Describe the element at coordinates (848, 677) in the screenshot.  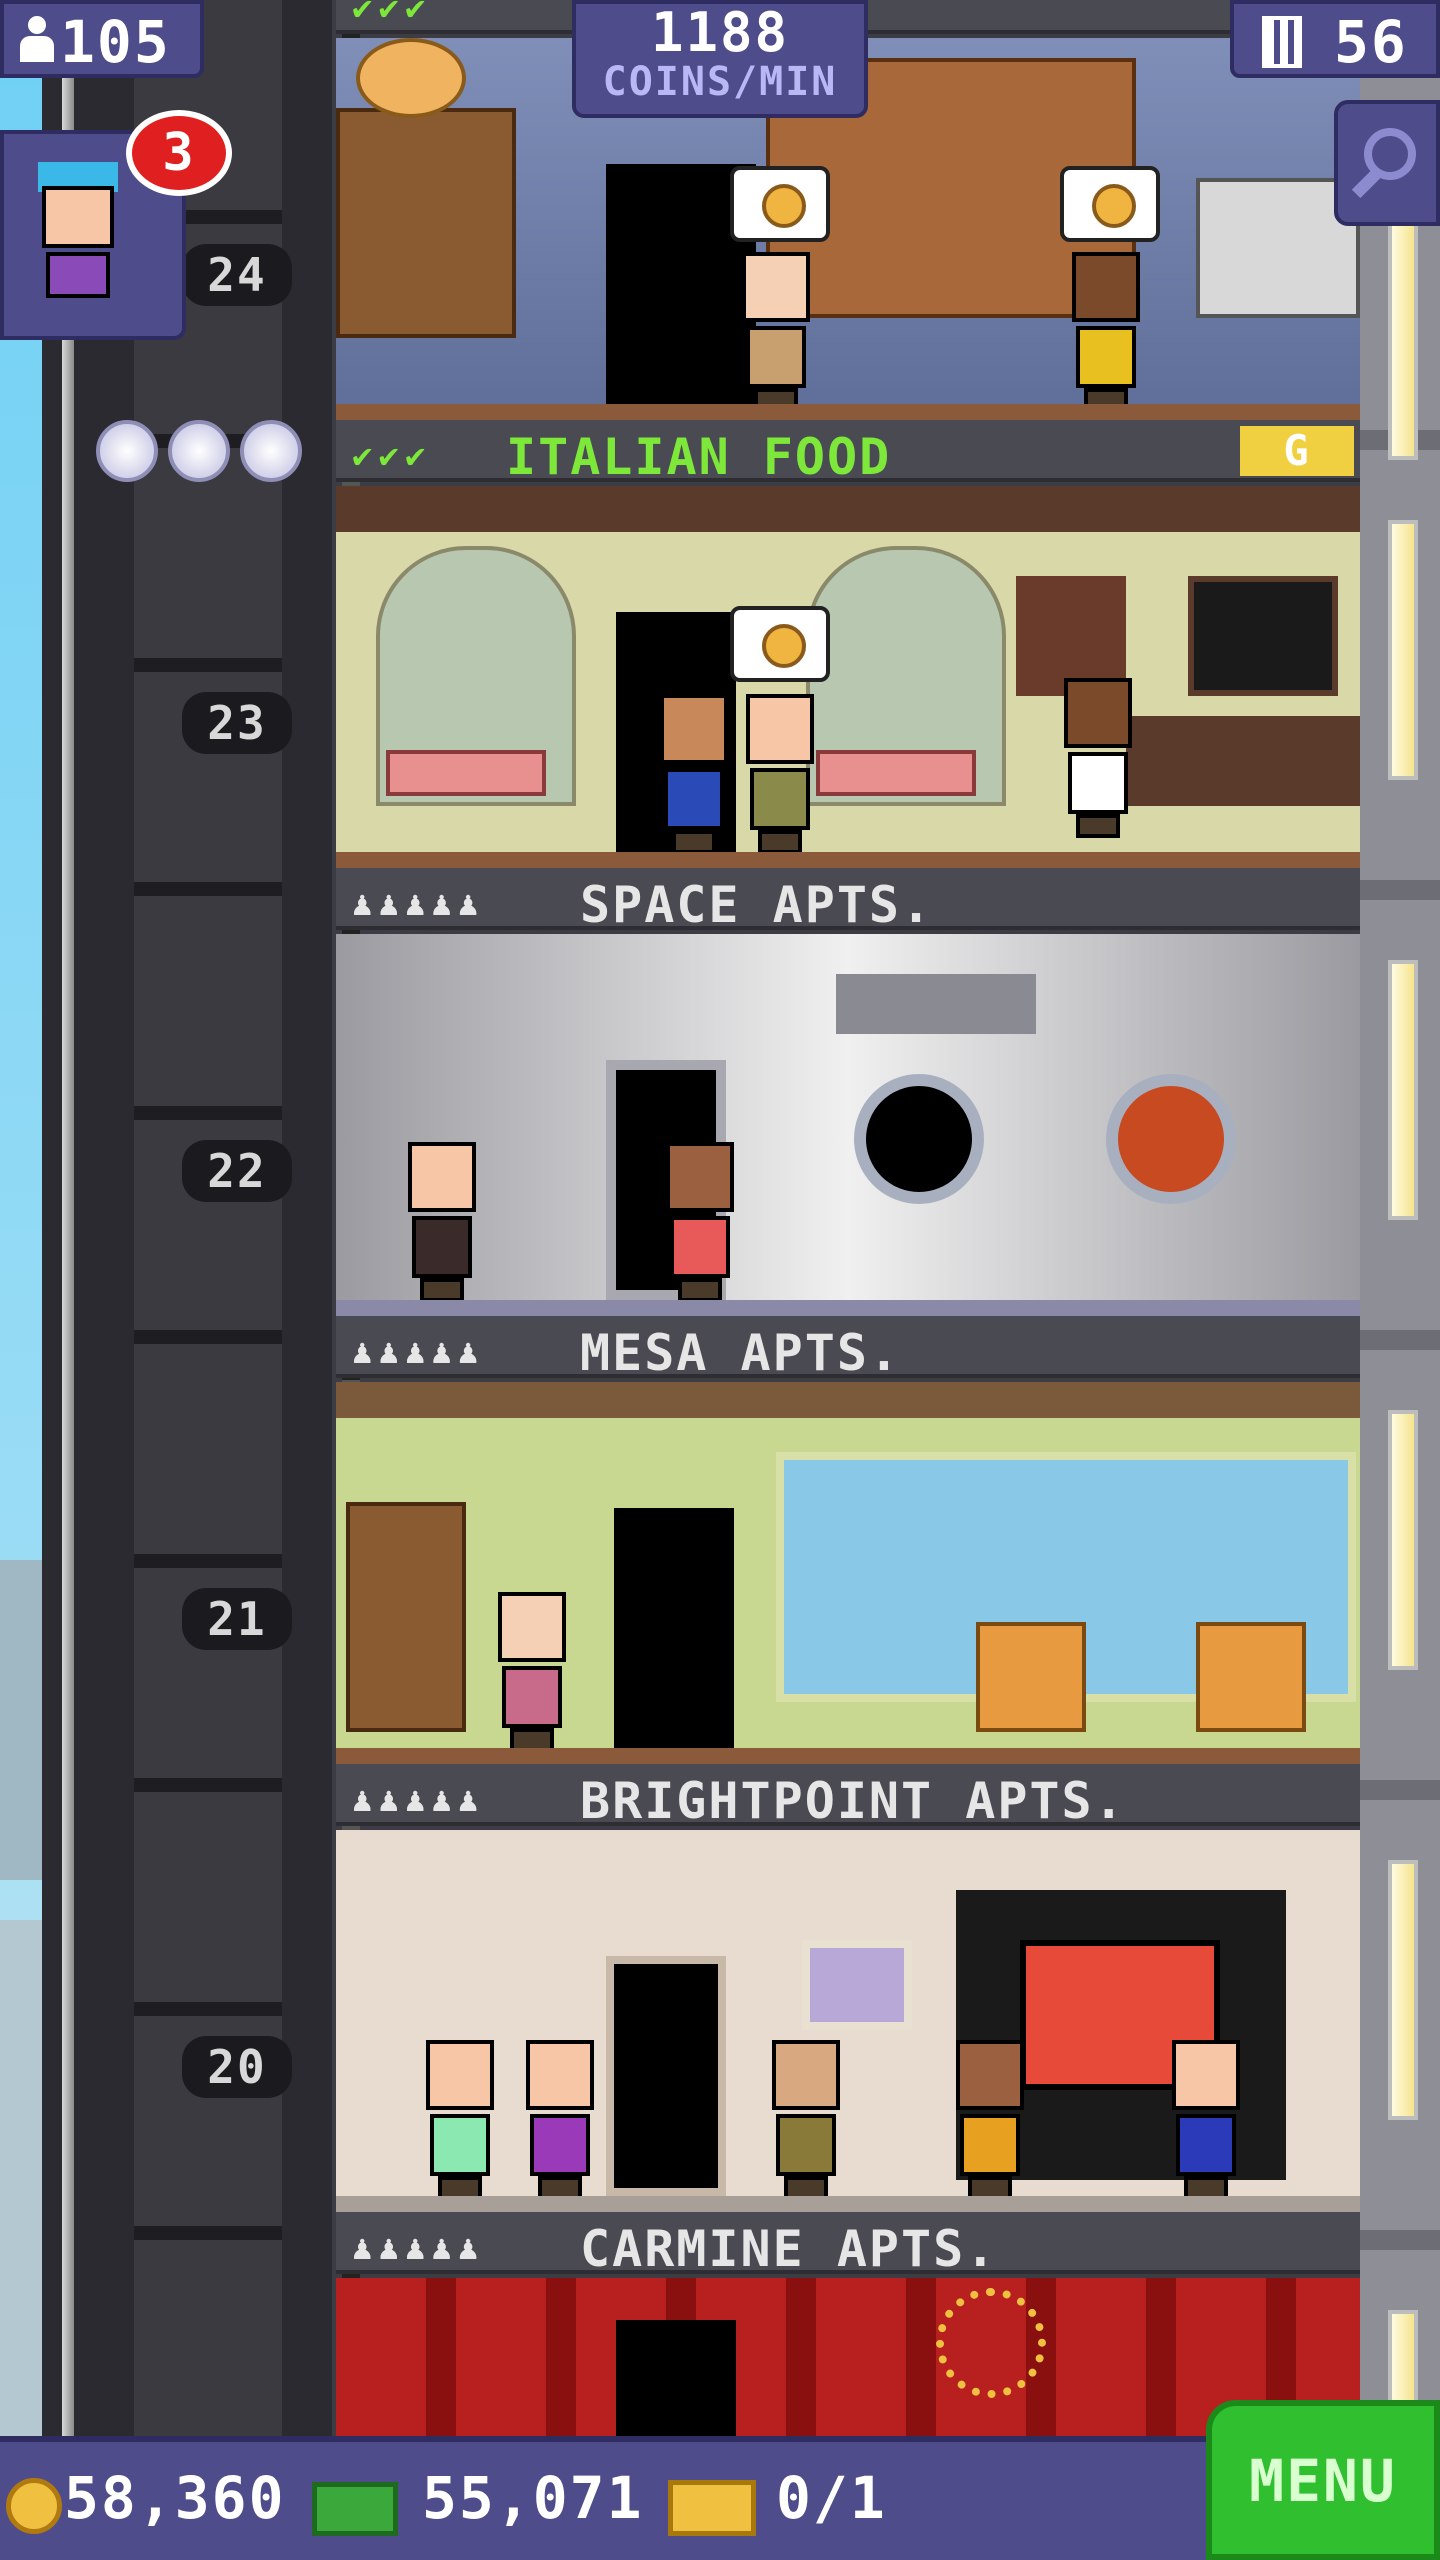
I see `italian-room` at that location.